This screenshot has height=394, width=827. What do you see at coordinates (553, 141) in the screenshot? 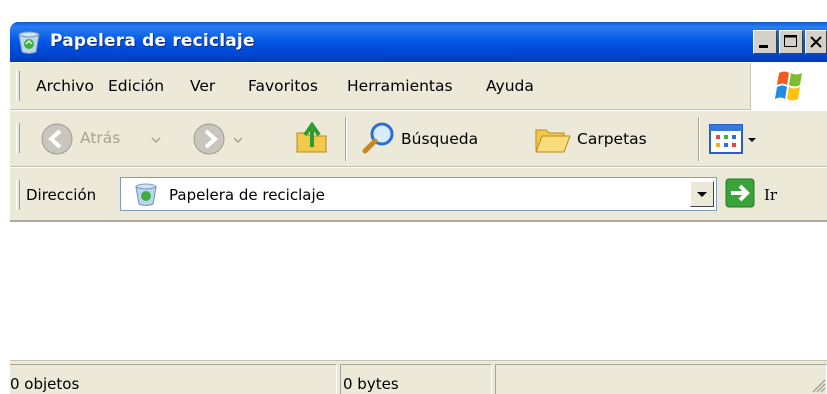
I see `folders-icon` at bounding box center [553, 141].